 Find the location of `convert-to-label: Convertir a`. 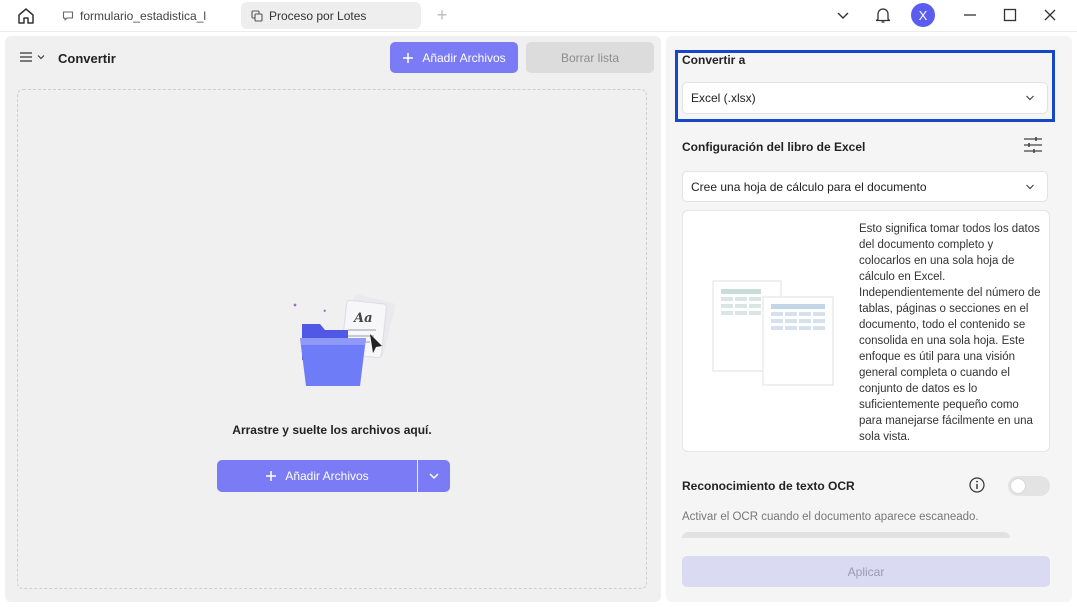

convert-to-label: Convertir a is located at coordinates (714, 60).